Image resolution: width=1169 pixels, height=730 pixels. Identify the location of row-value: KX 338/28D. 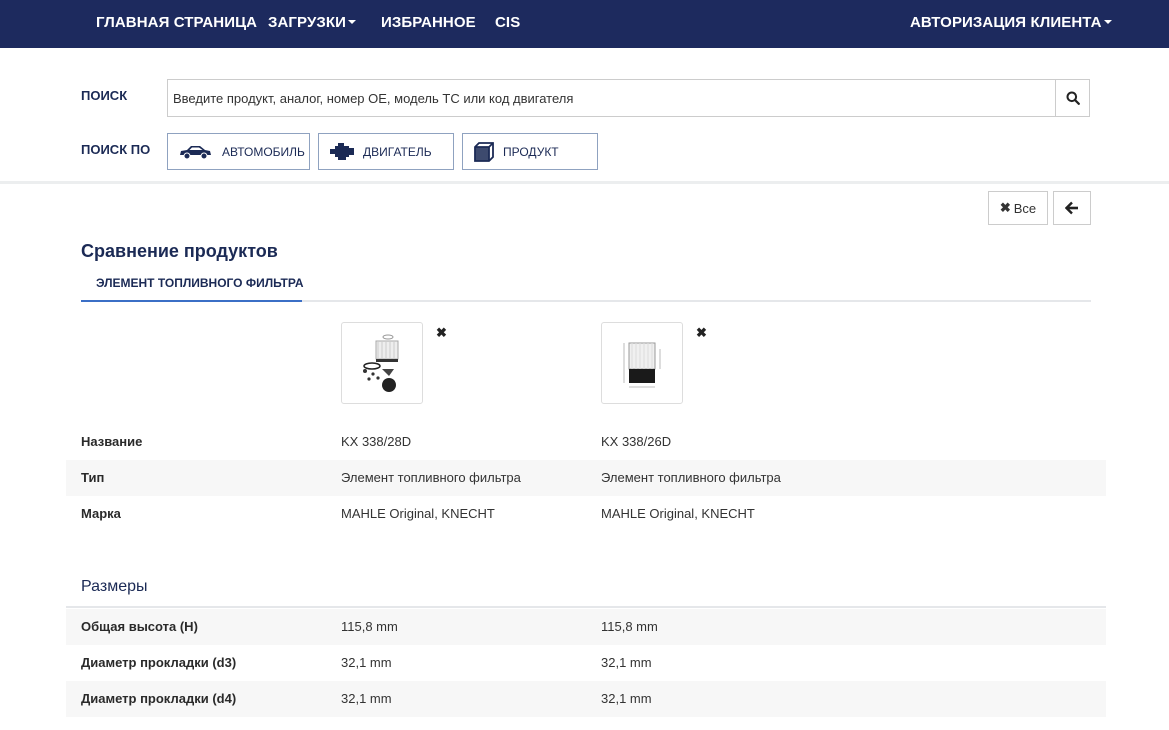
(376, 441).